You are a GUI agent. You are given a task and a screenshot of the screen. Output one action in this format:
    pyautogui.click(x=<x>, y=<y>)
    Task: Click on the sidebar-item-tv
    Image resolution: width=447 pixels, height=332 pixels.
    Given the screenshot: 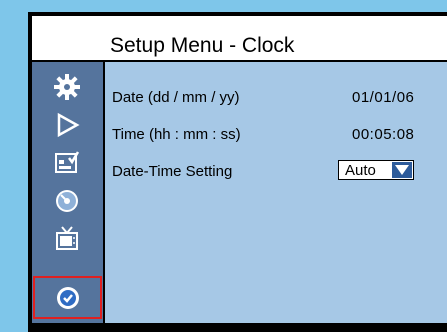 What is the action you would take?
    pyautogui.click(x=67, y=239)
    